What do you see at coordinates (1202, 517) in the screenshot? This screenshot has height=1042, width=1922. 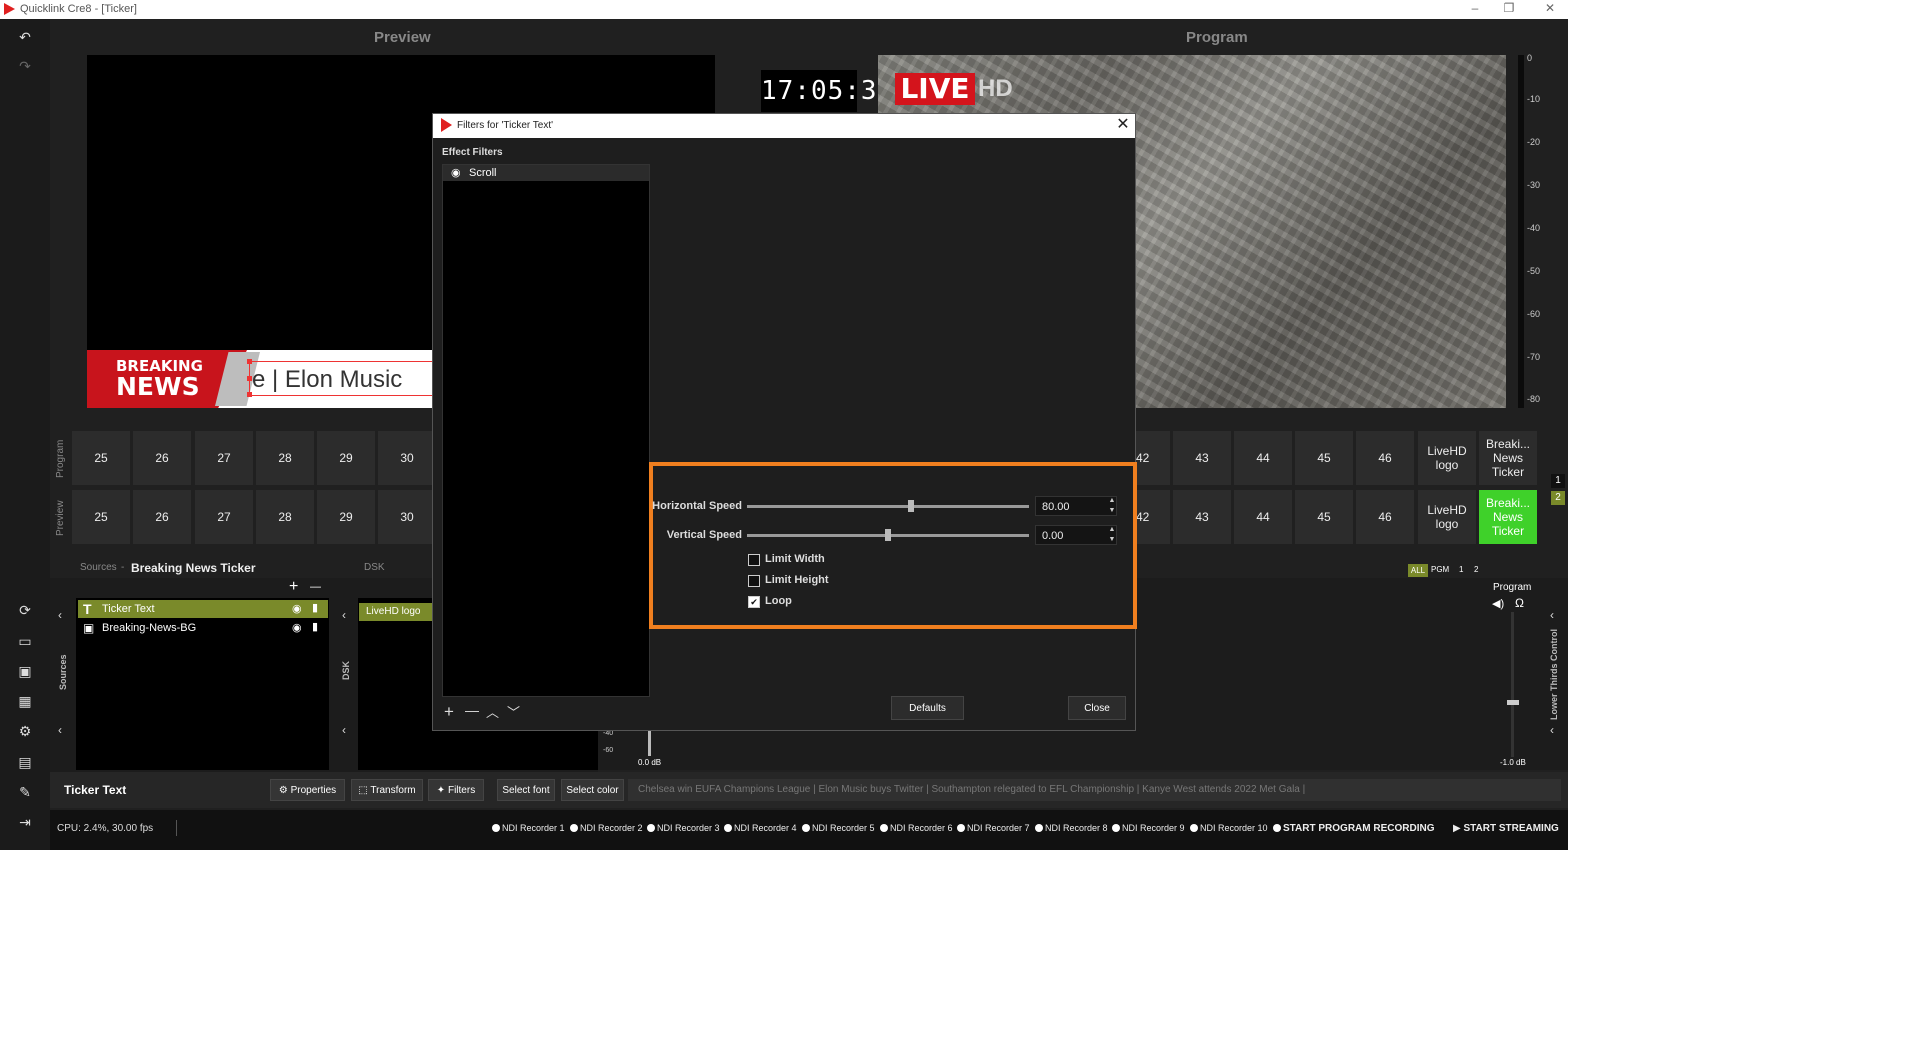 I see `scene-cell-preview: 43` at bounding box center [1202, 517].